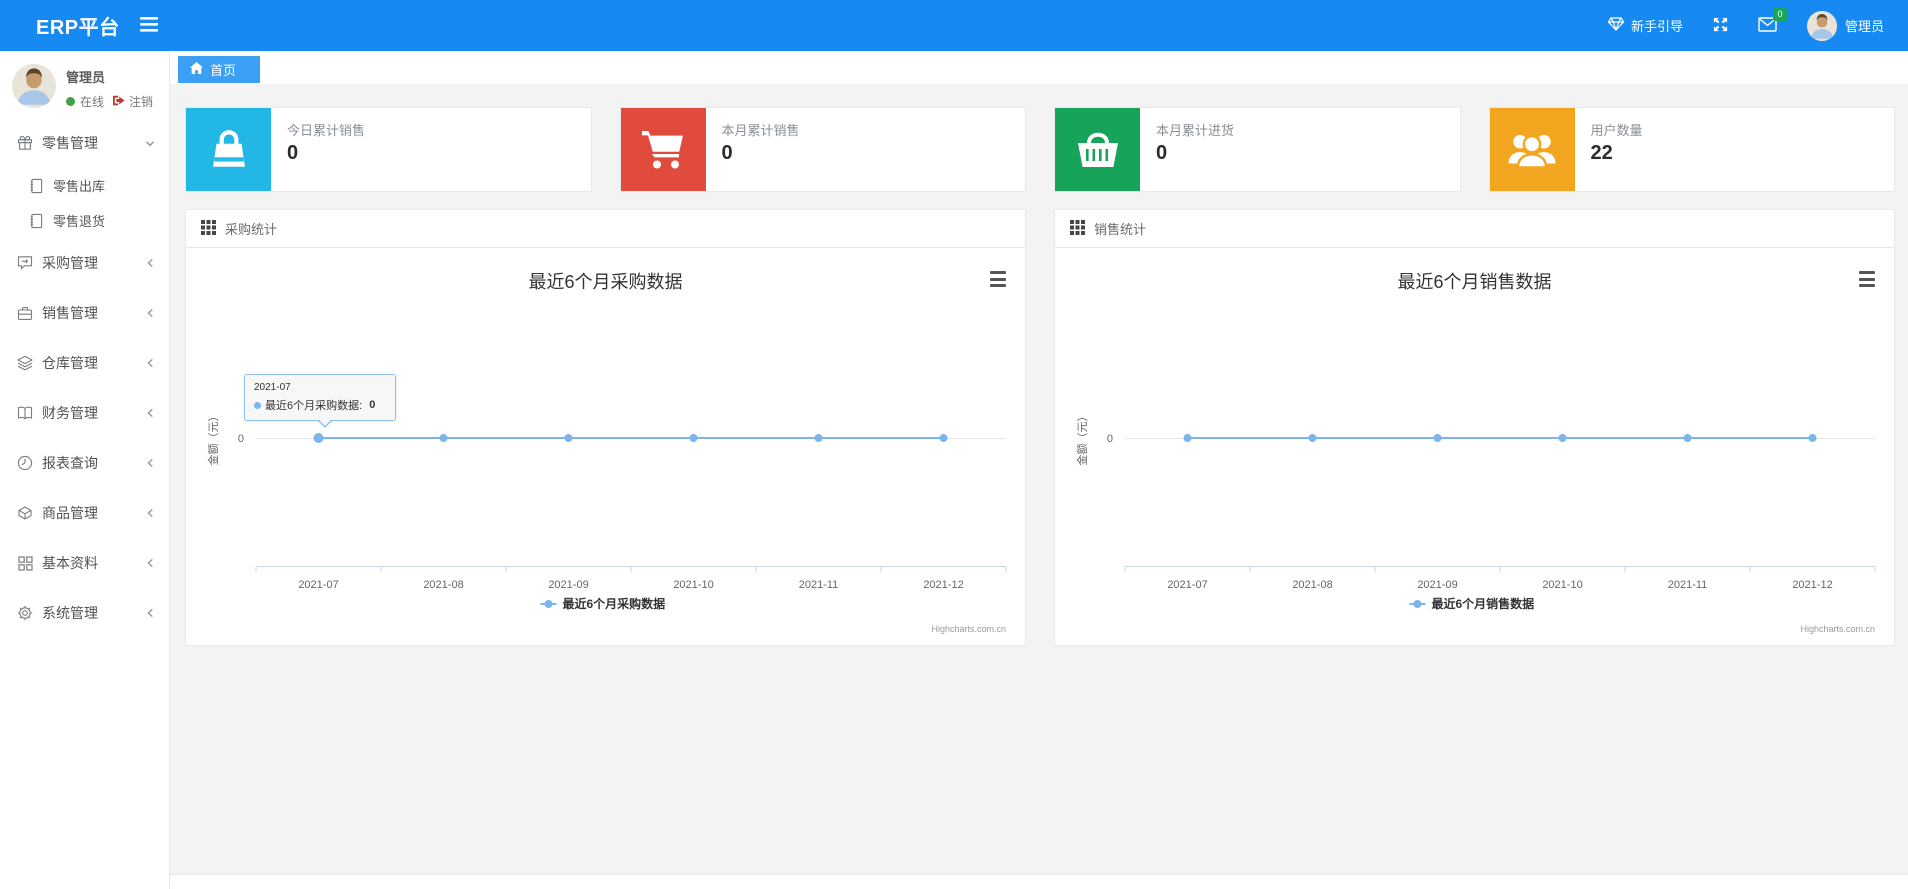  Describe the element at coordinates (1616, 130) in the screenshot. I see `stat-card-label: 用户数量` at that location.